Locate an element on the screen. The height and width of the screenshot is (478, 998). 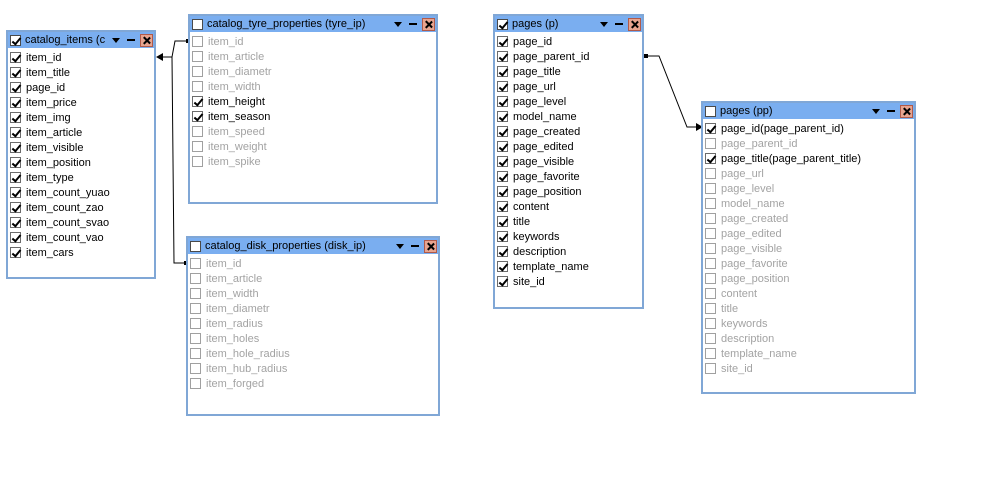
field-row: template_name is located at coordinates (808, 353).